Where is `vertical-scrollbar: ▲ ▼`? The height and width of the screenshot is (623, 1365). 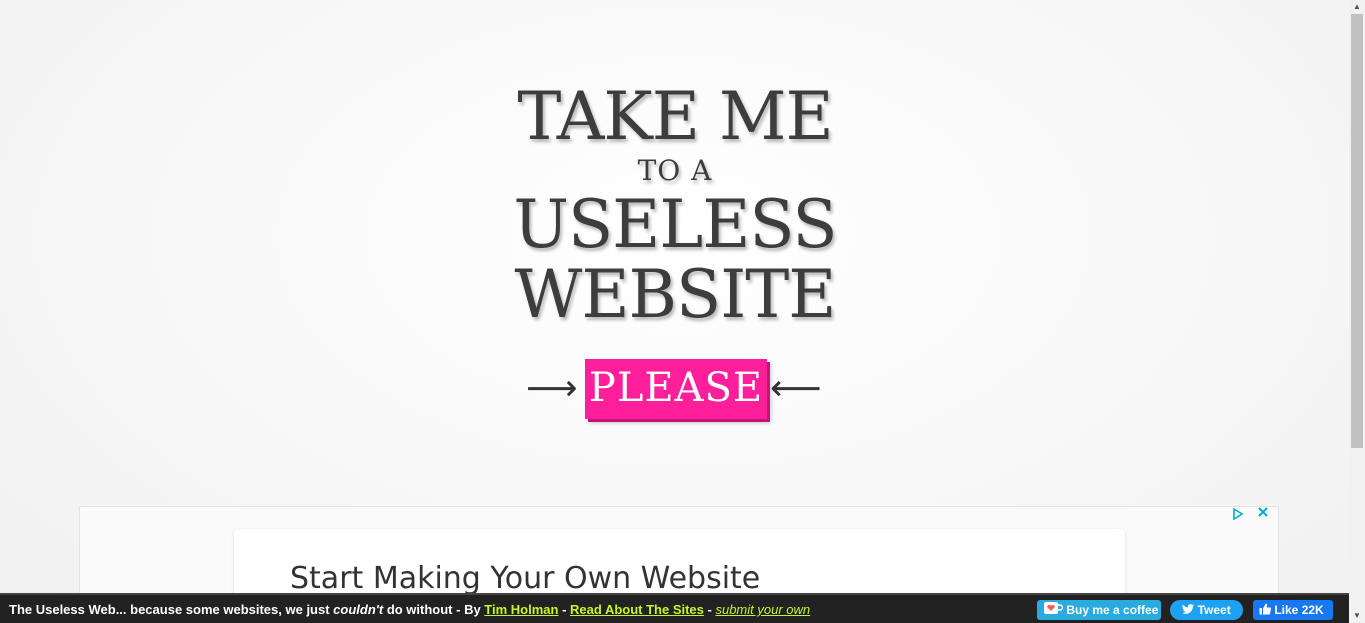 vertical-scrollbar: ▲ ▼ is located at coordinates (1357, 311).